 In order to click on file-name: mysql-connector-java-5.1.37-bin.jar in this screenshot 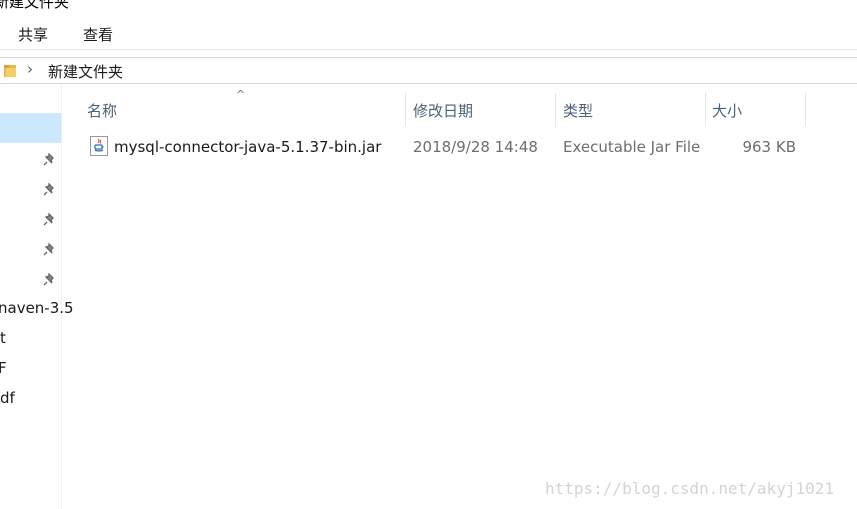, I will do `click(247, 147)`.